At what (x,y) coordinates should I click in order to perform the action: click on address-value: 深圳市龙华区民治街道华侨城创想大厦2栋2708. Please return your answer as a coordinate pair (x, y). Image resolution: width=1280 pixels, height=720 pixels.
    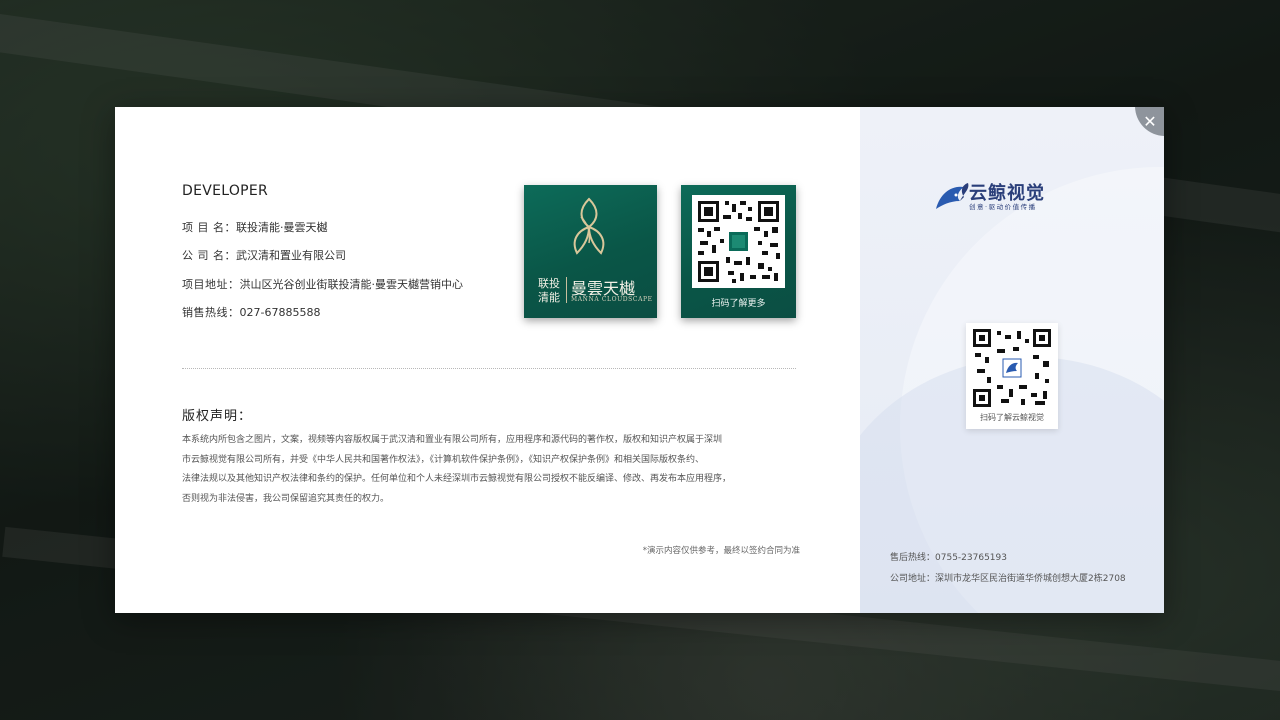
    Looking at the image, I should click on (1030, 579).